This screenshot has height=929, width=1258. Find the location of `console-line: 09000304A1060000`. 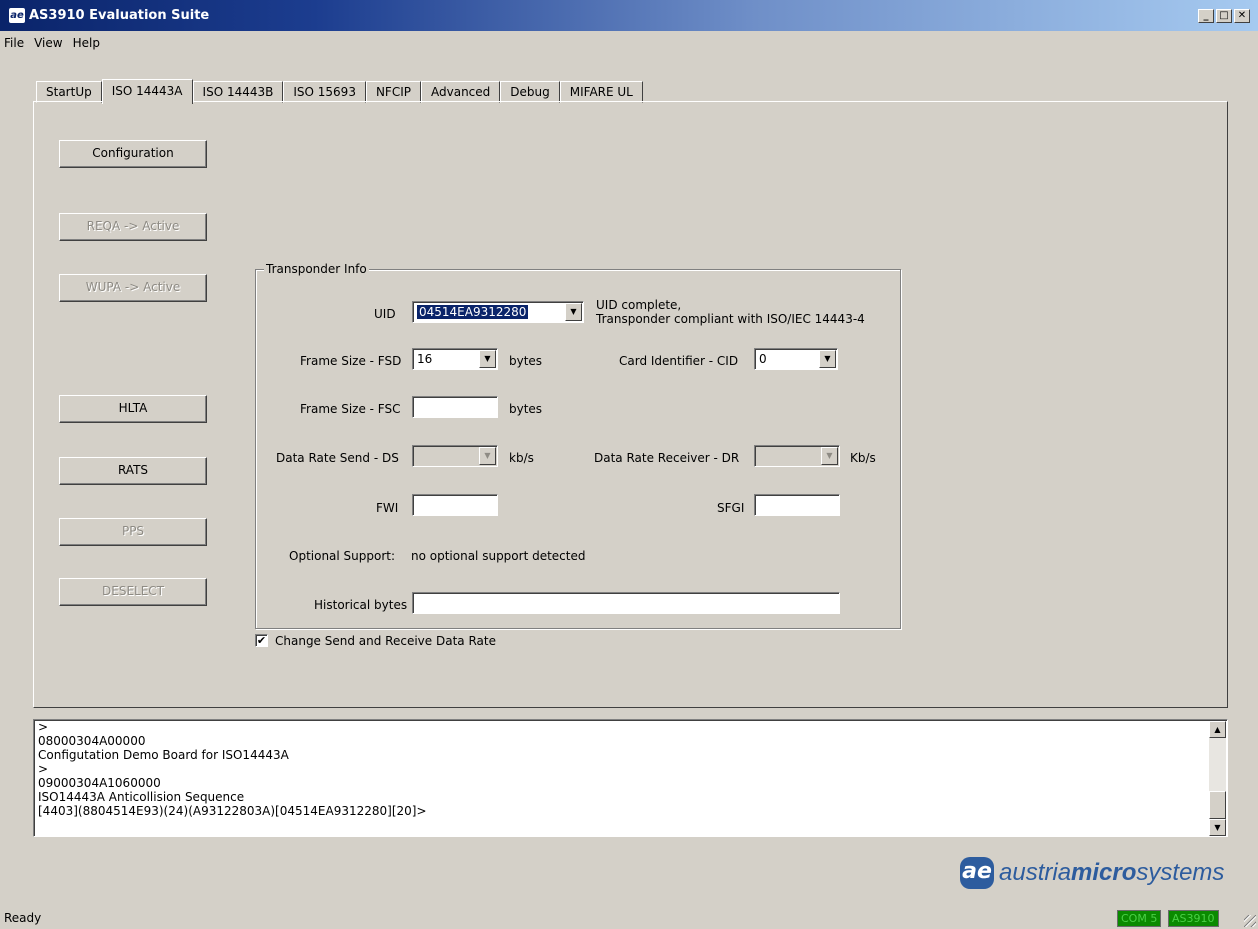

console-line: 09000304A1060000 is located at coordinates (99, 783).